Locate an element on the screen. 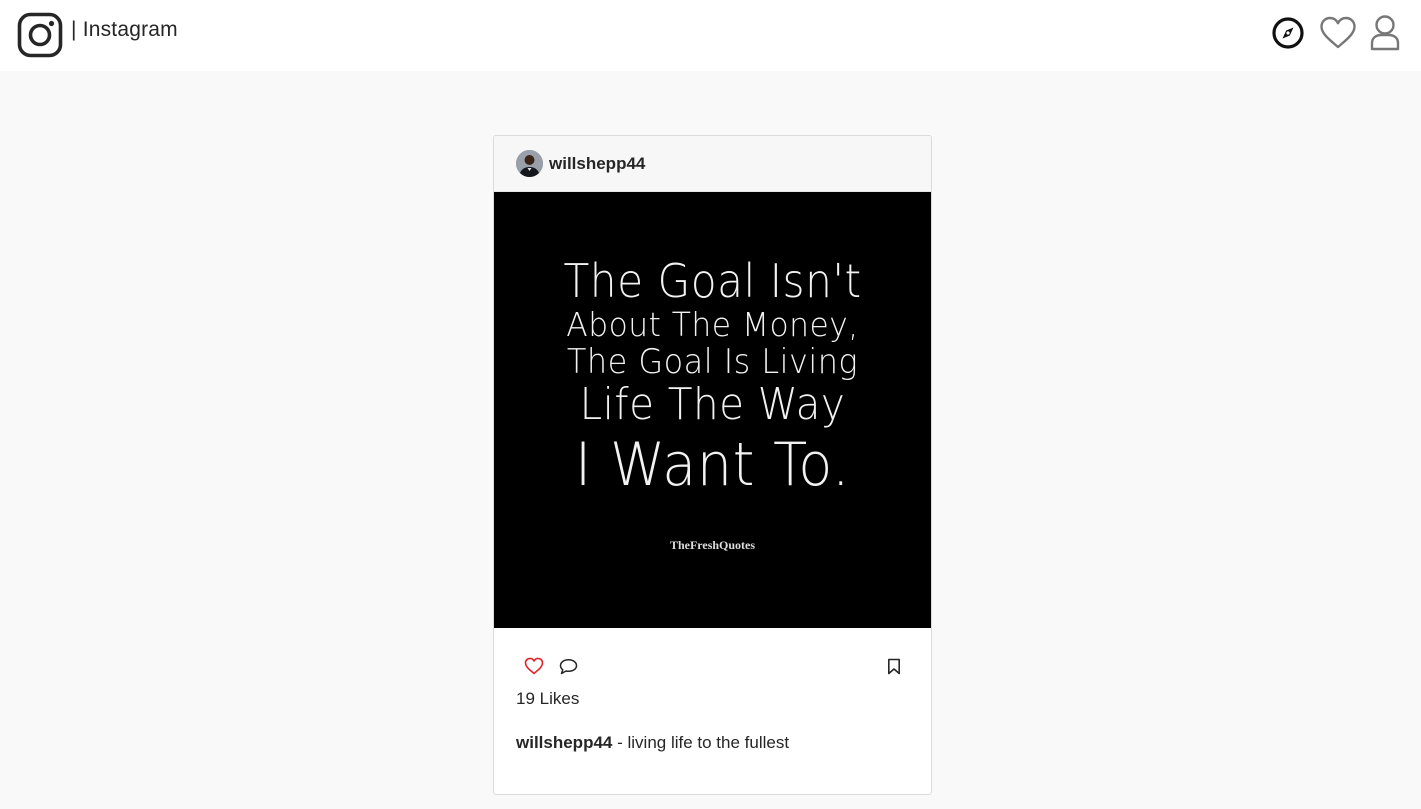 The image size is (1421, 809). avatar is located at coordinates (529, 163).